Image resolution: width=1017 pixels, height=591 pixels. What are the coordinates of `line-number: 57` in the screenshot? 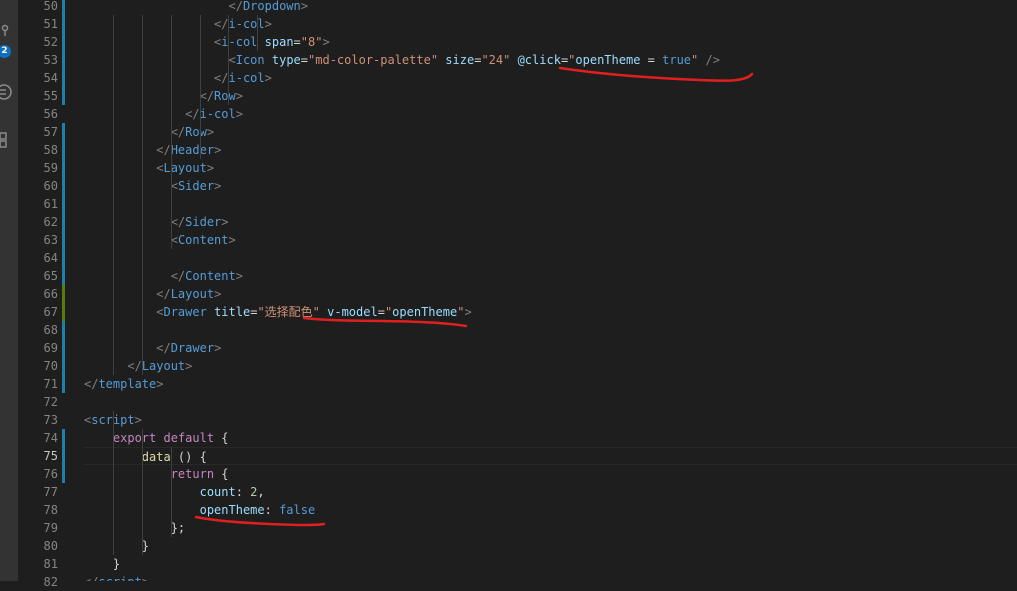 It's located at (50, 132).